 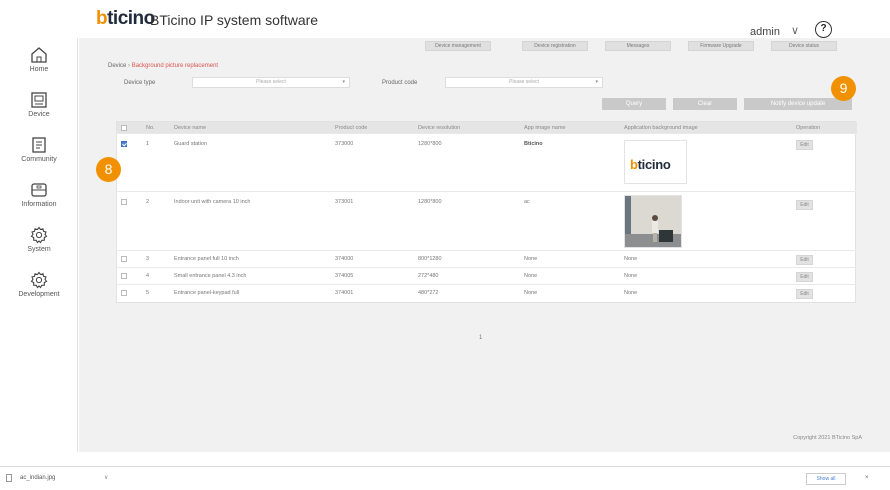 I want to click on row-image-name: ac, so click(x=527, y=202).